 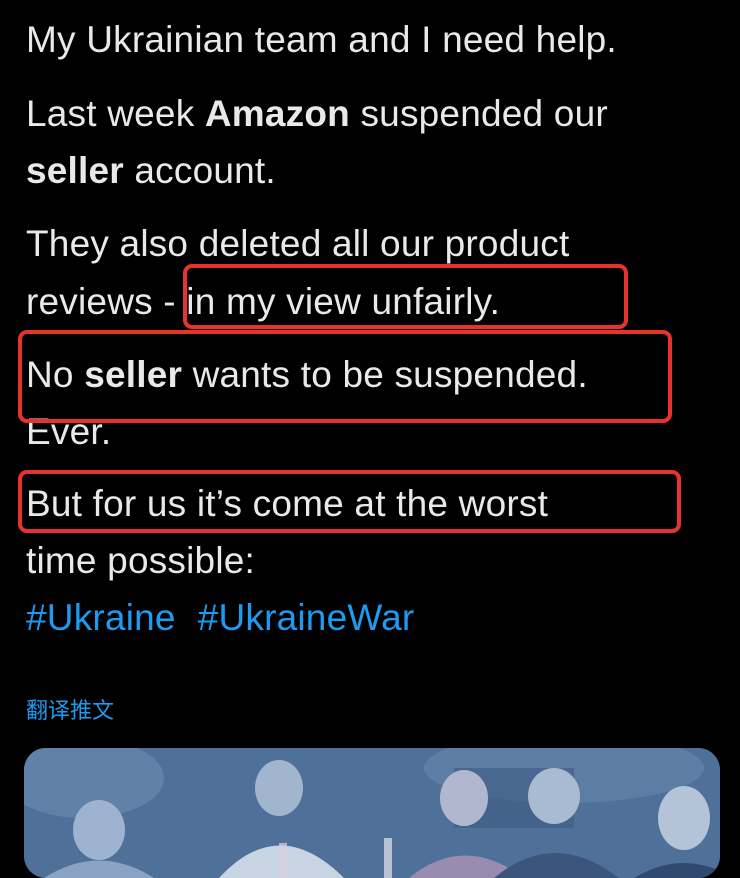 I want to click on tweet-line-7: Ever., so click(x=68, y=432).